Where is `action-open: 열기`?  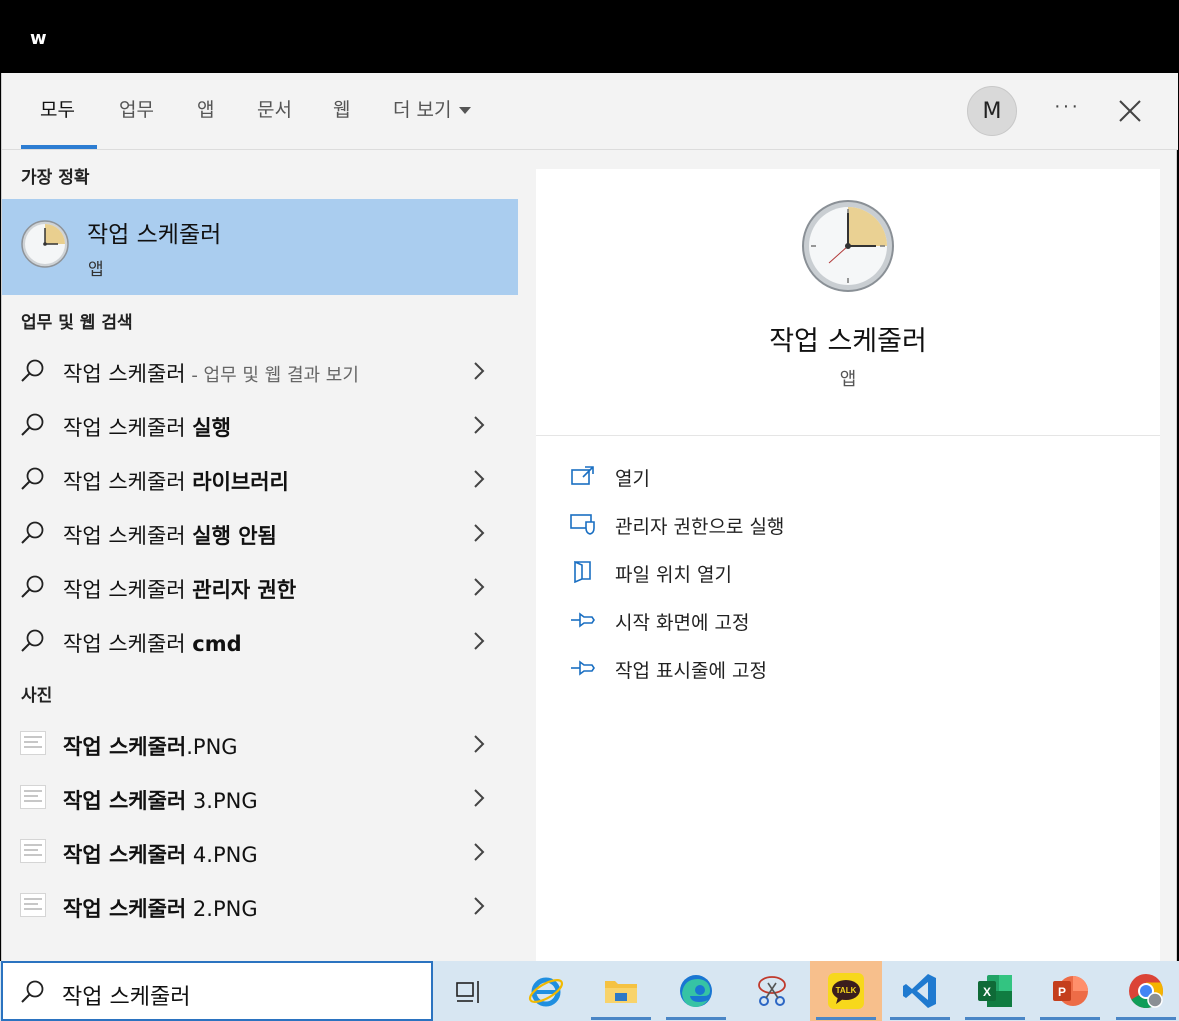
action-open: 열기 is located at coordinates (770, 476).